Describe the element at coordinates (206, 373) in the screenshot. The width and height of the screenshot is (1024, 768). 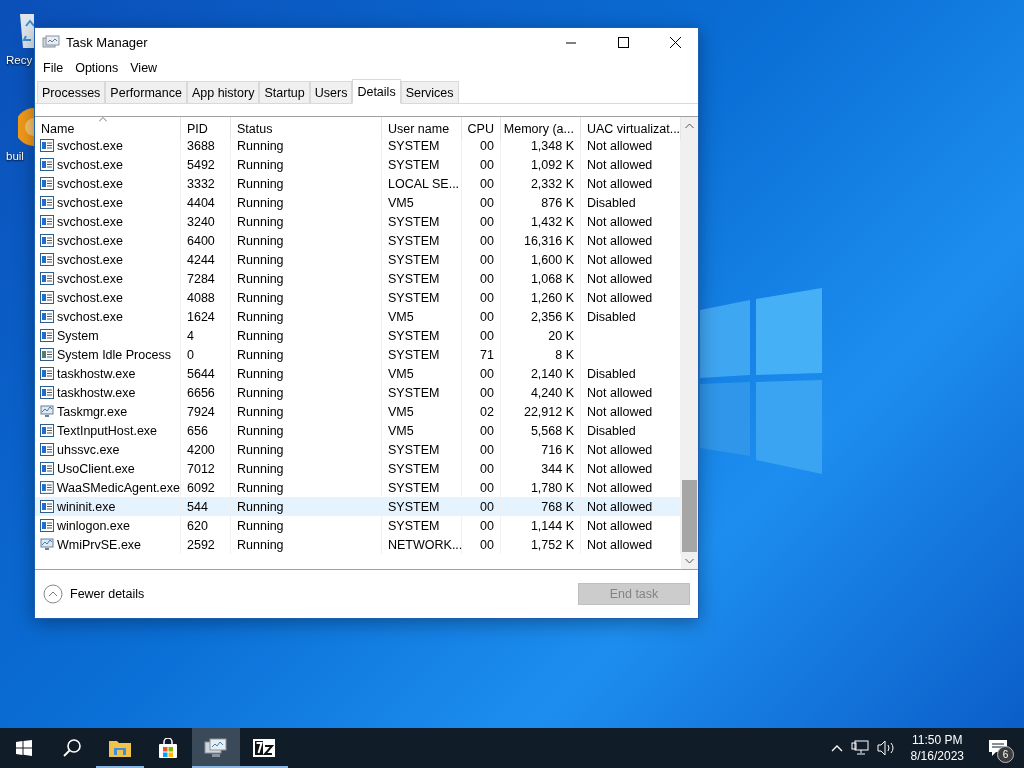
I see `table-cell: 5644` at that location.